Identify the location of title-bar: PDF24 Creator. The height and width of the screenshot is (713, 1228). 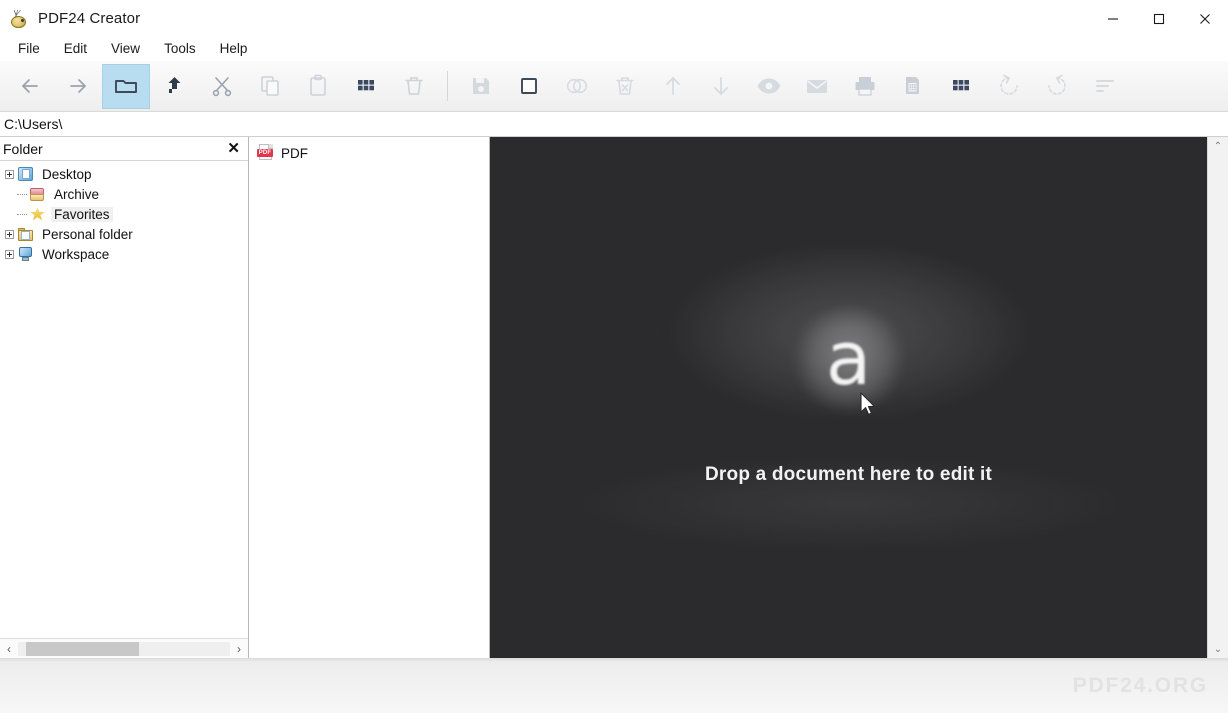
(614, 18).